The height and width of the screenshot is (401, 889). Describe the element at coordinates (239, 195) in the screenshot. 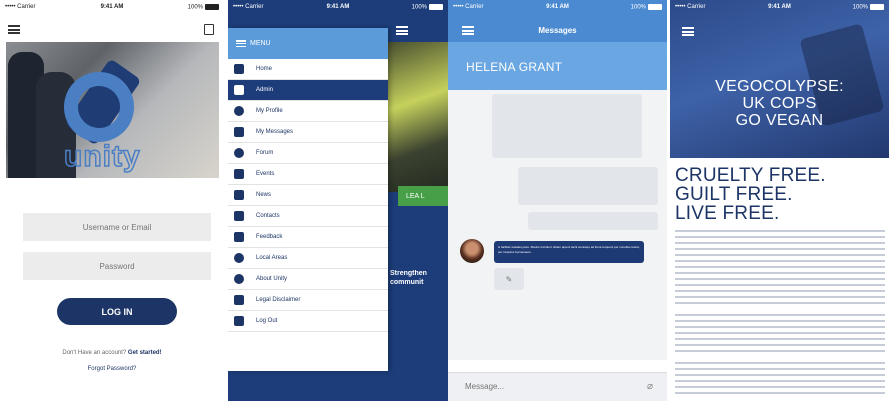

I see `newspaper-icon` at that location.